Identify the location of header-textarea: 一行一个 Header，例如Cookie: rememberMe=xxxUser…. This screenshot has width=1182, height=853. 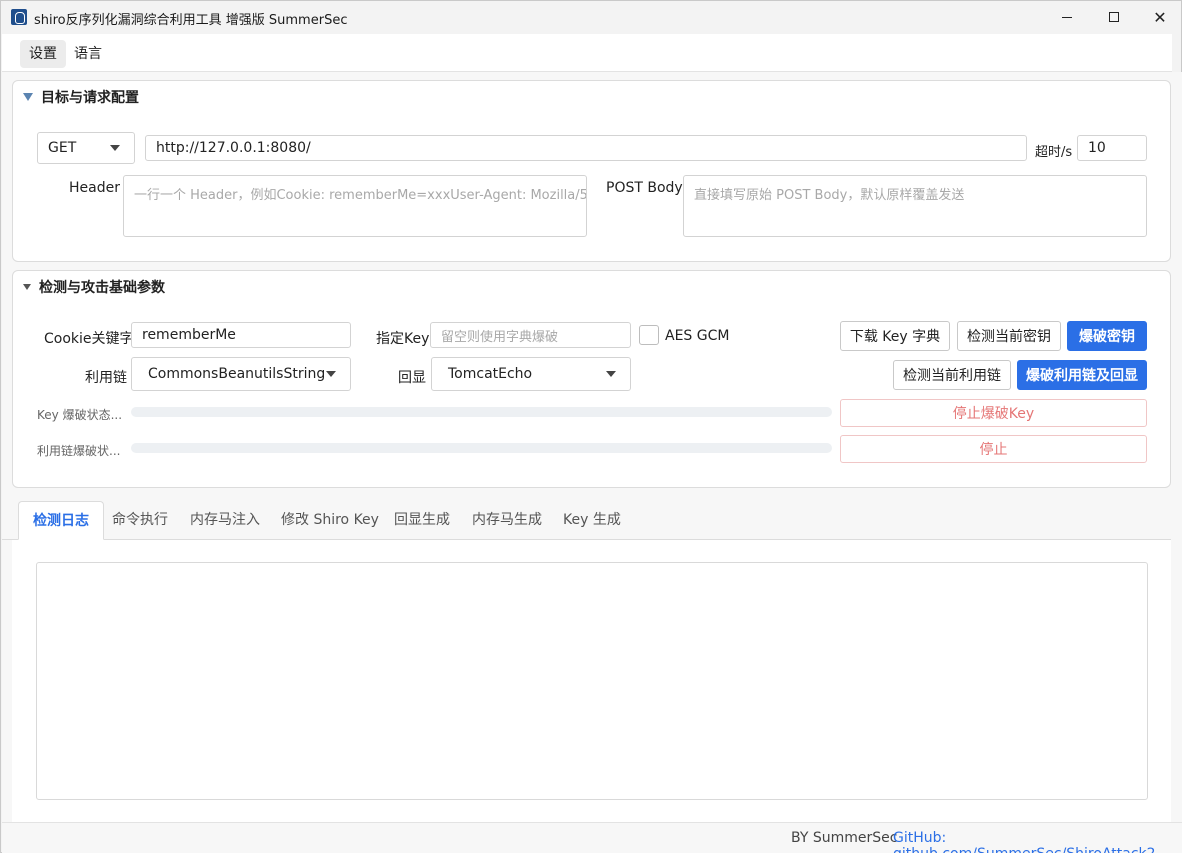
(355, 206).